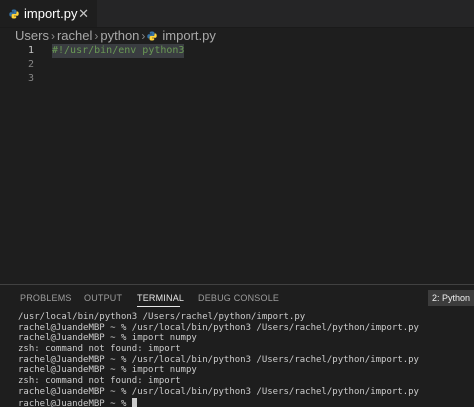 This screenshot has width=474, height=407. What do you see at coordinates (237, 51) in the screenshot?
I see `editor-line: 1 #!/usr/bin/env python3` at bounding box center [237, 51].